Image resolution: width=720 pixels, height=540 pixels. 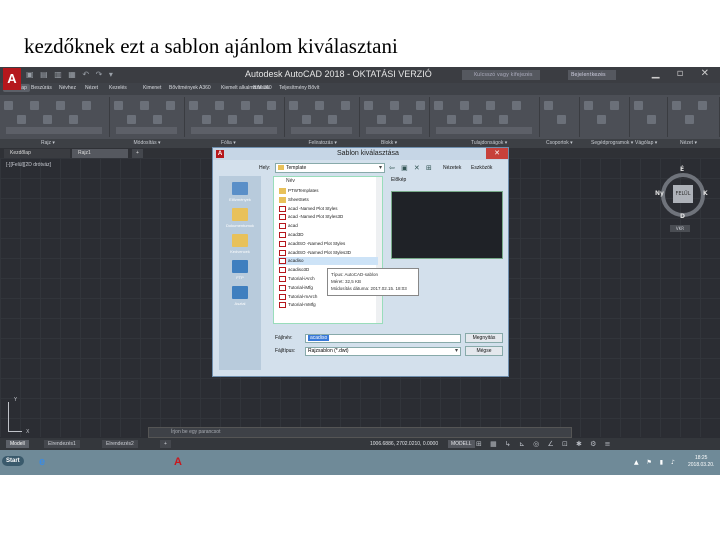 I want to click on ie-icon: e, so click(x=42, y=462).